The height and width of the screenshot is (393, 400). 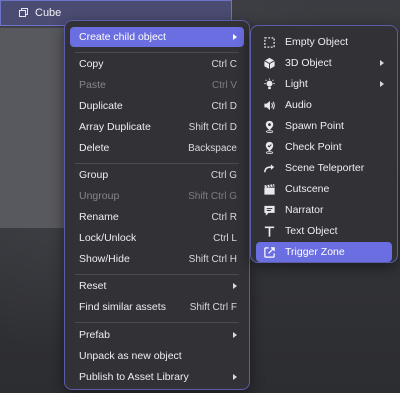 What do you see at coordinates (269, 126) in the screenshot?
I see `map-pin-icon` at bounding box center [269, 126].